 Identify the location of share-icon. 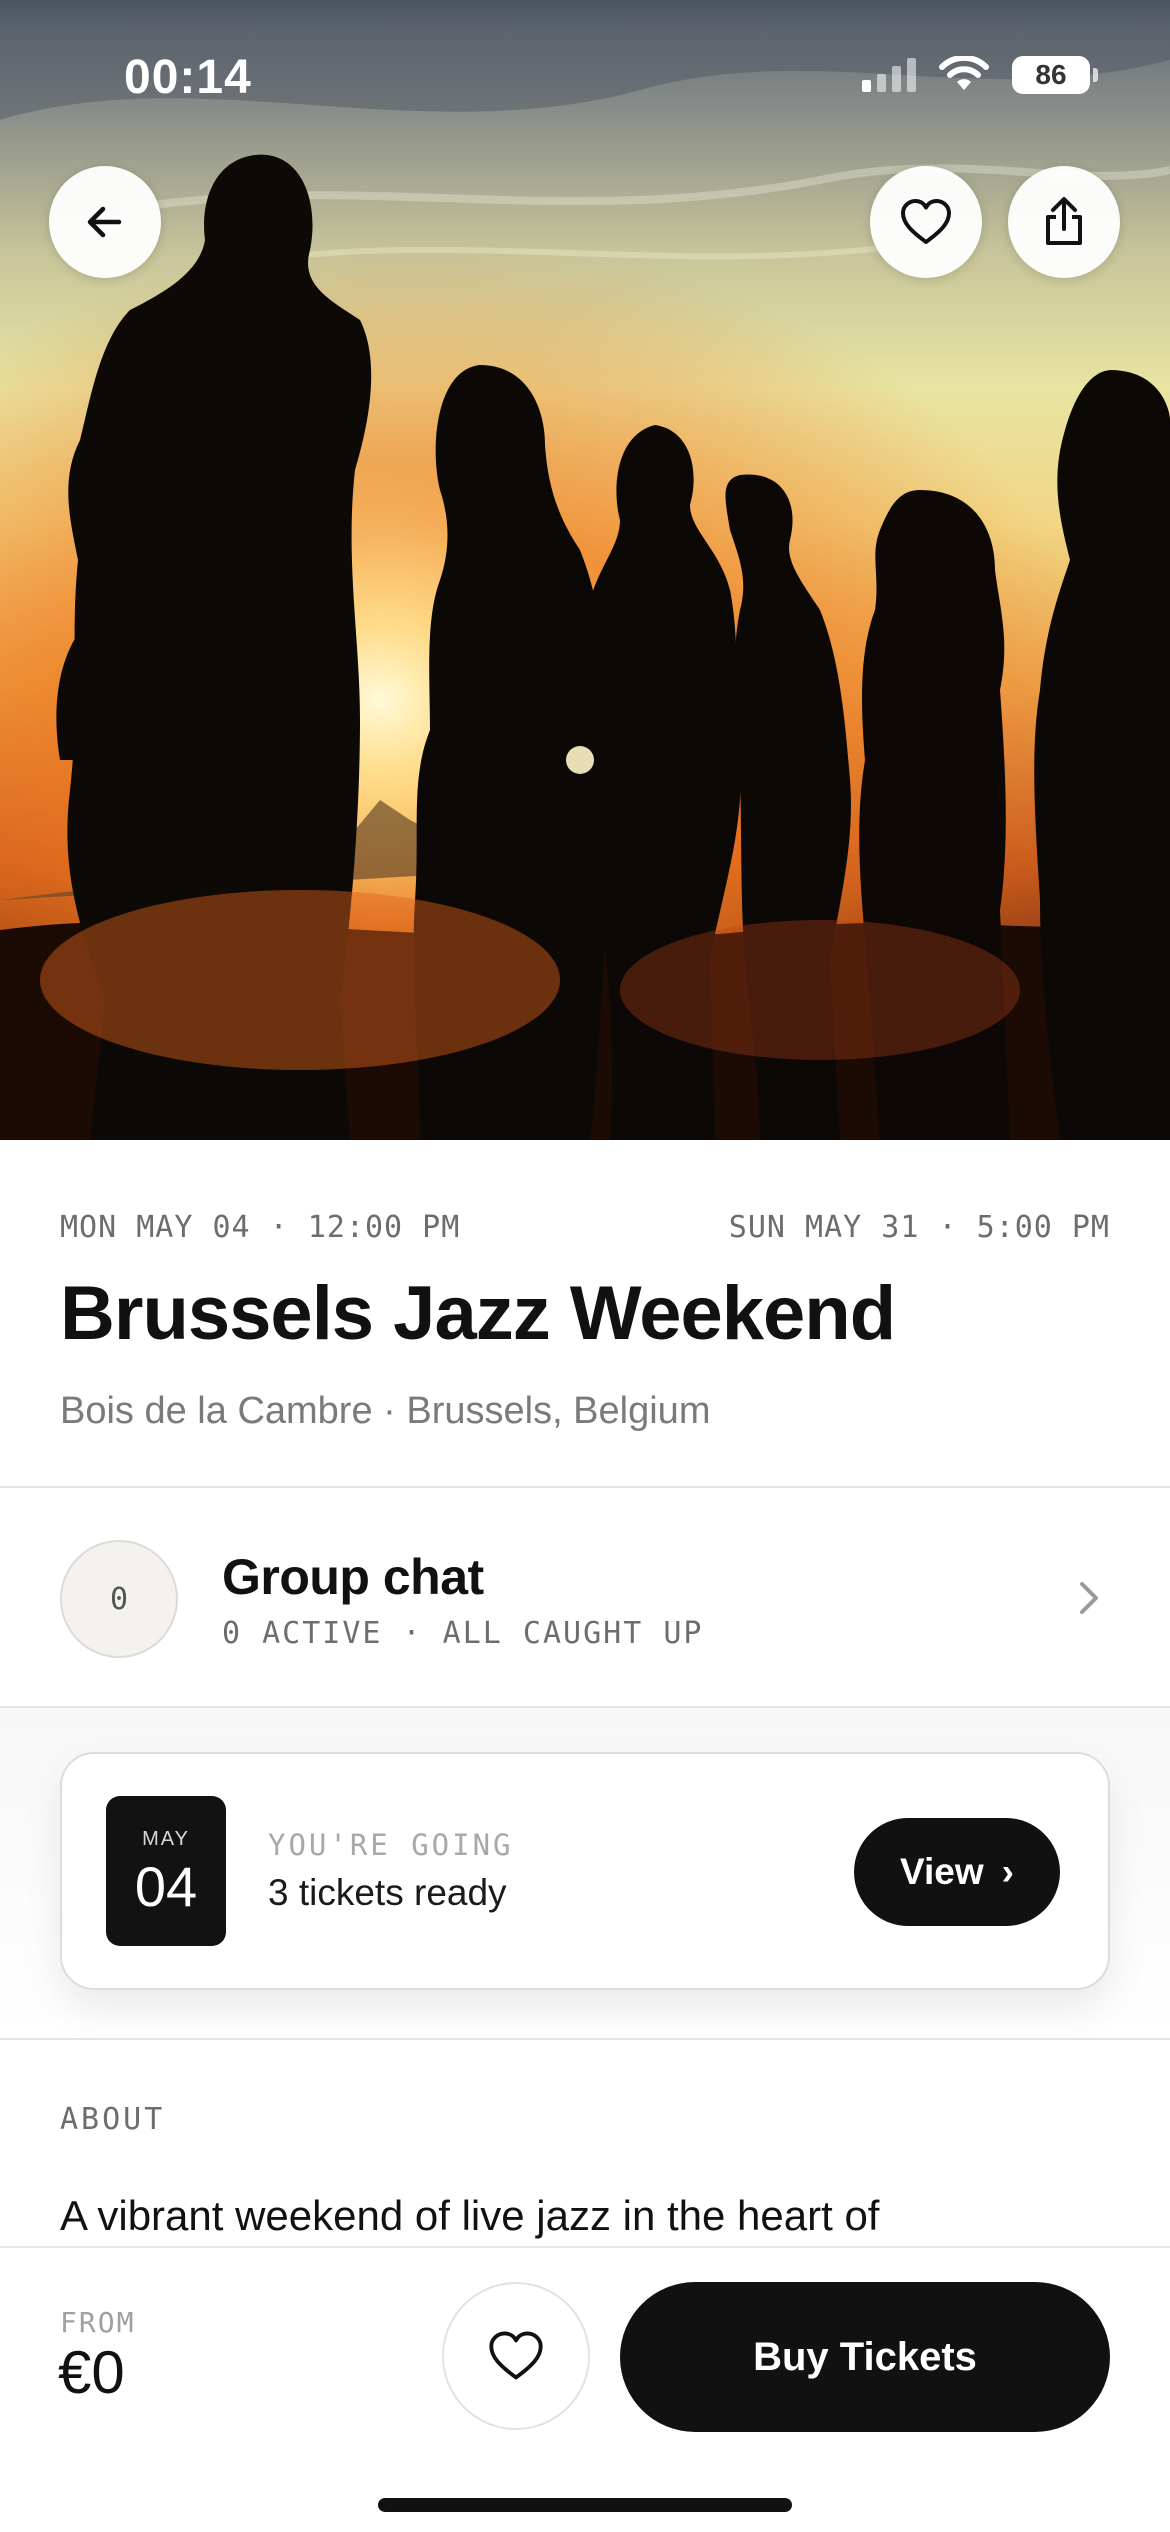
(1064, 221).